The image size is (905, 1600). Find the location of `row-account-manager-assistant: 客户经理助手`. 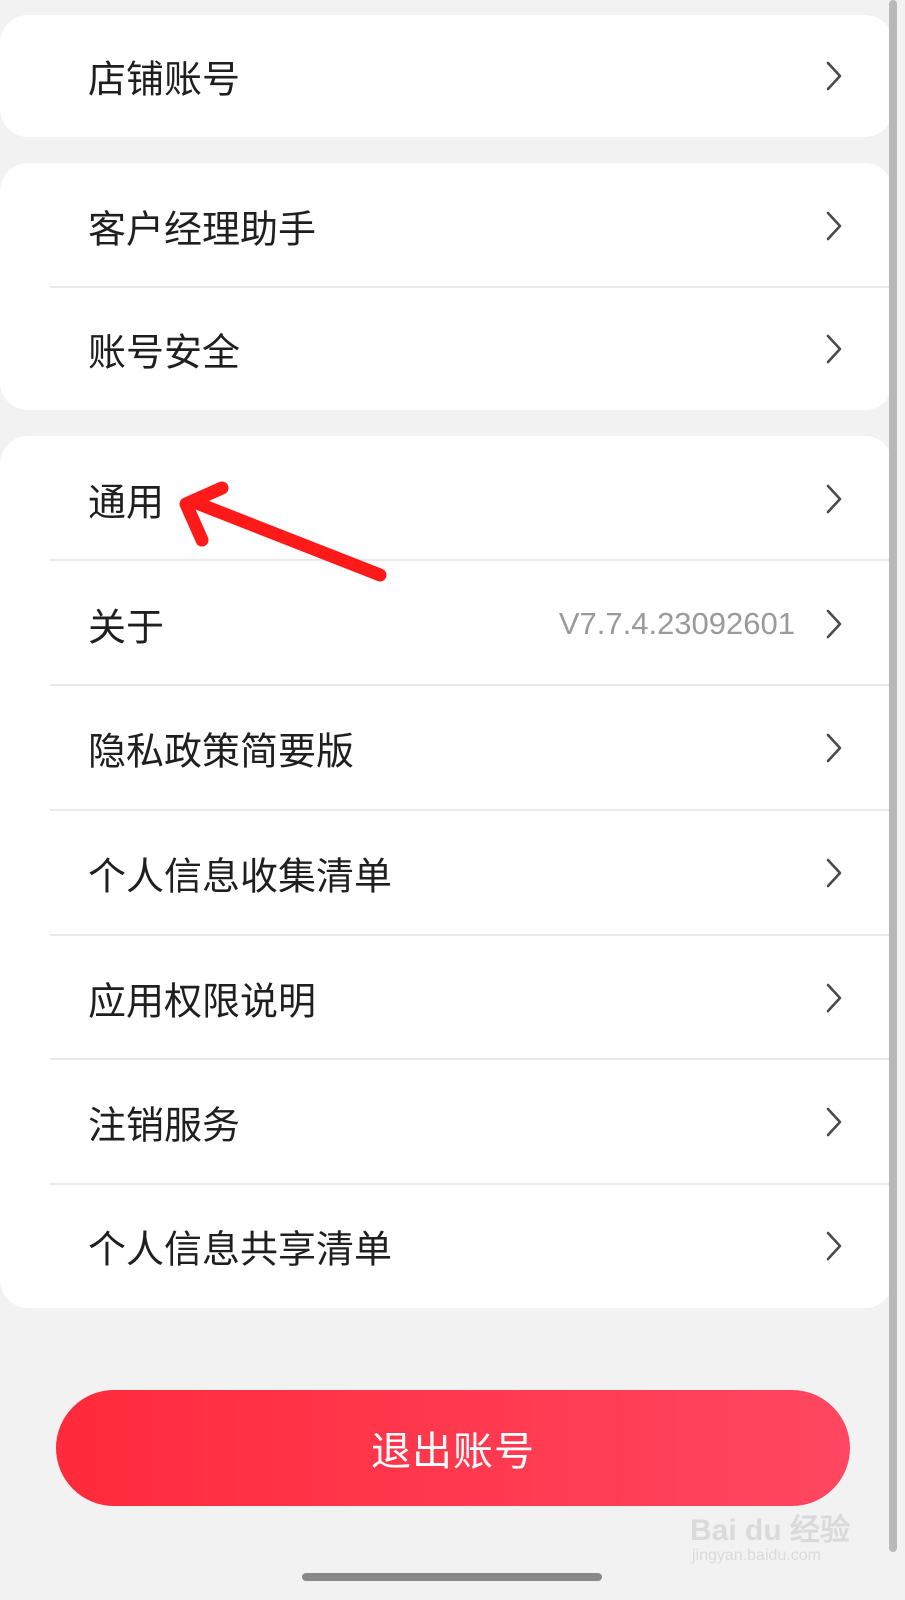

row-account-manager-assistant: 客户经理助手 is located at coordinates (446, 226).